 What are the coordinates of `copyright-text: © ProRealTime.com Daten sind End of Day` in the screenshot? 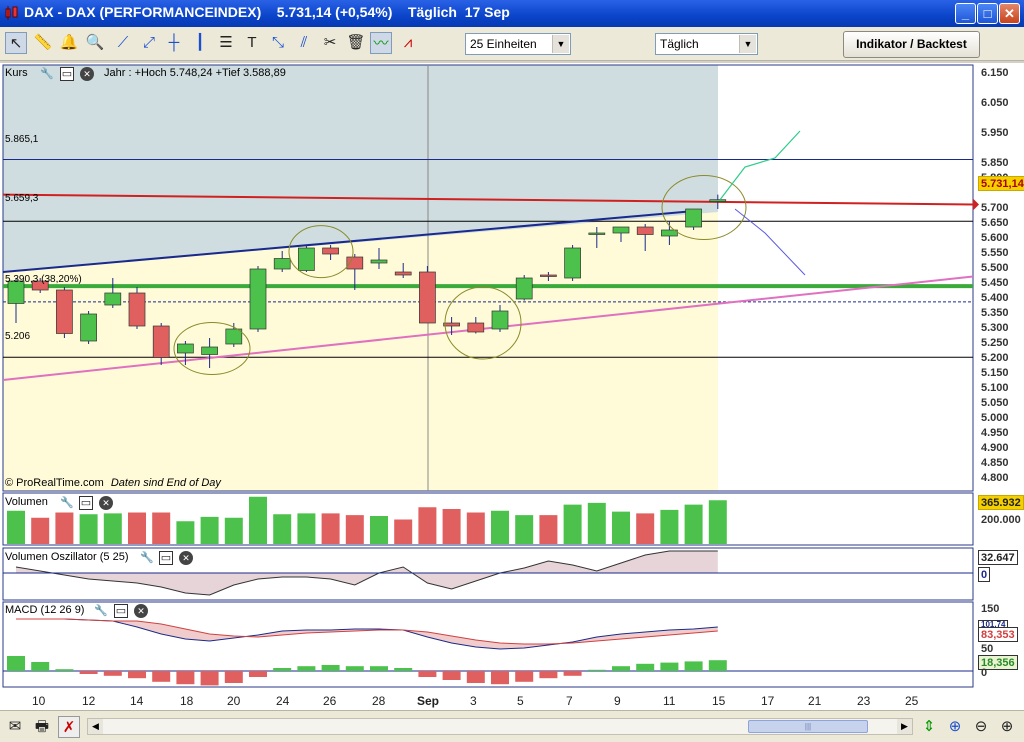 It's located at (113, 483).